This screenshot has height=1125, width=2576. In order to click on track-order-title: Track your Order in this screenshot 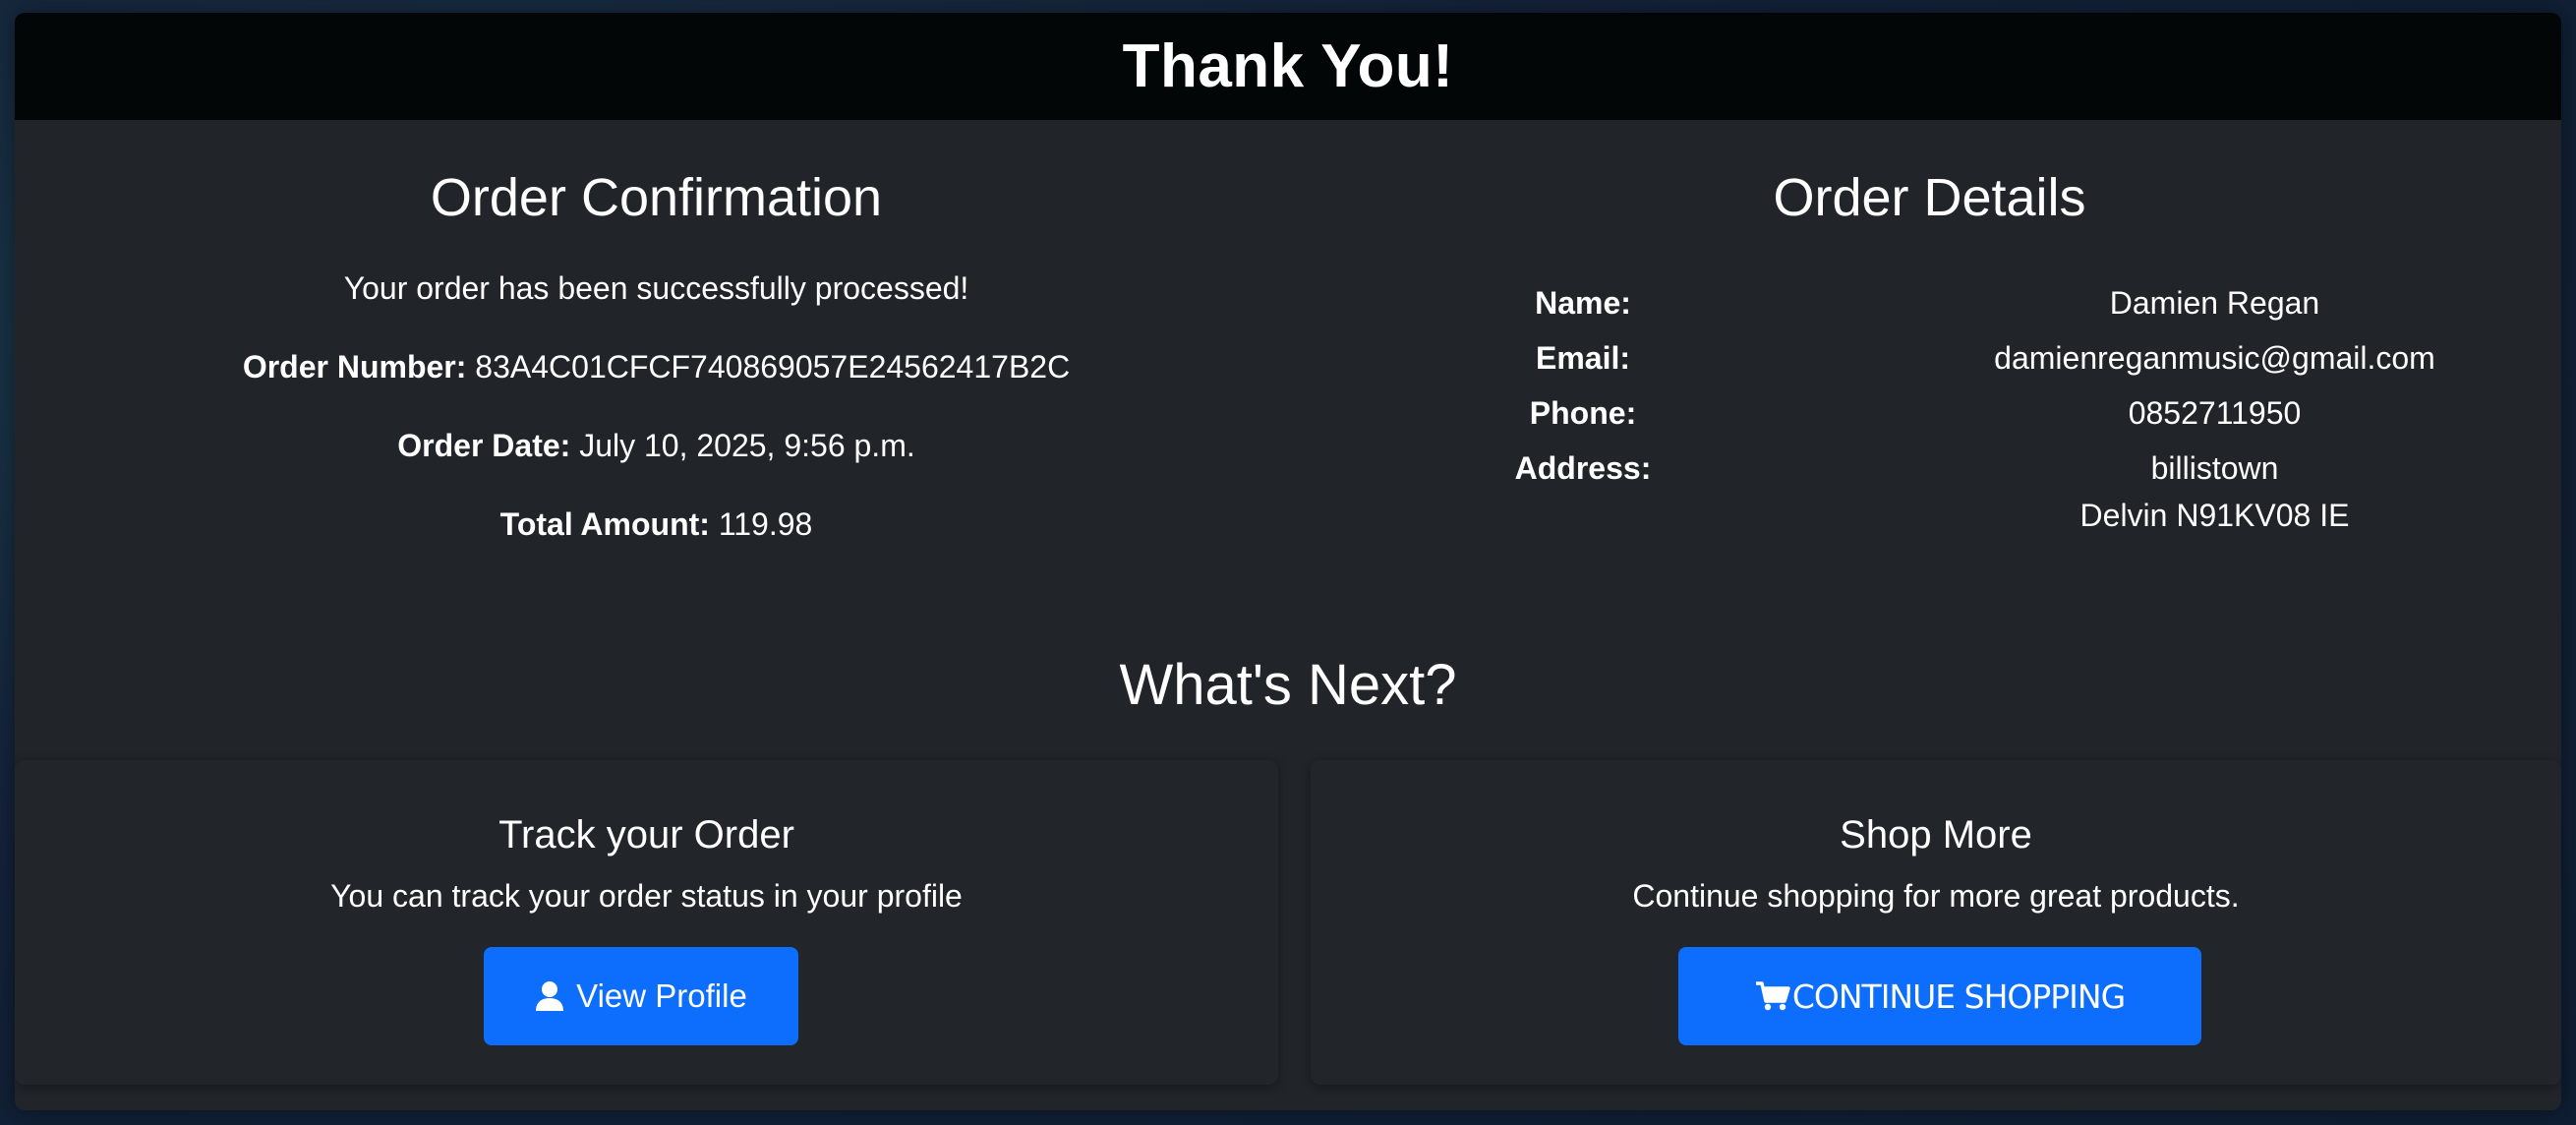, I will do `click(646, 835)`.